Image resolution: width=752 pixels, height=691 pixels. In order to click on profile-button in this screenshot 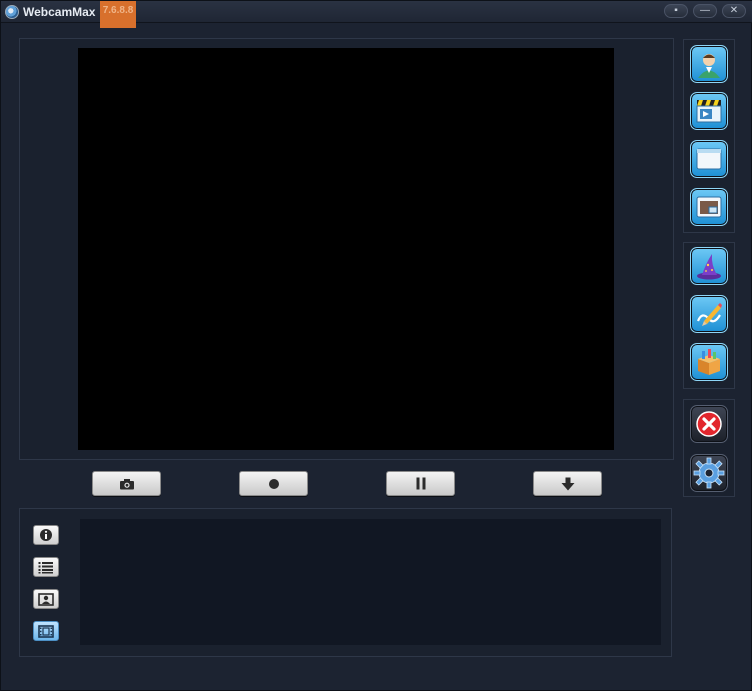, I will do `click(709, 64)`.